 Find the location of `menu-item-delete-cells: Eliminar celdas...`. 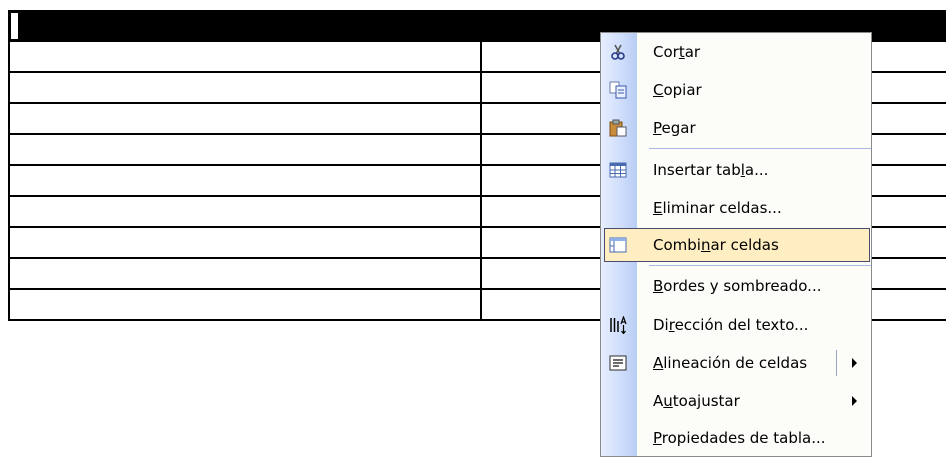

menu-item-delete-cells: Eliminar celdas... is located at coordinates (736, 208).